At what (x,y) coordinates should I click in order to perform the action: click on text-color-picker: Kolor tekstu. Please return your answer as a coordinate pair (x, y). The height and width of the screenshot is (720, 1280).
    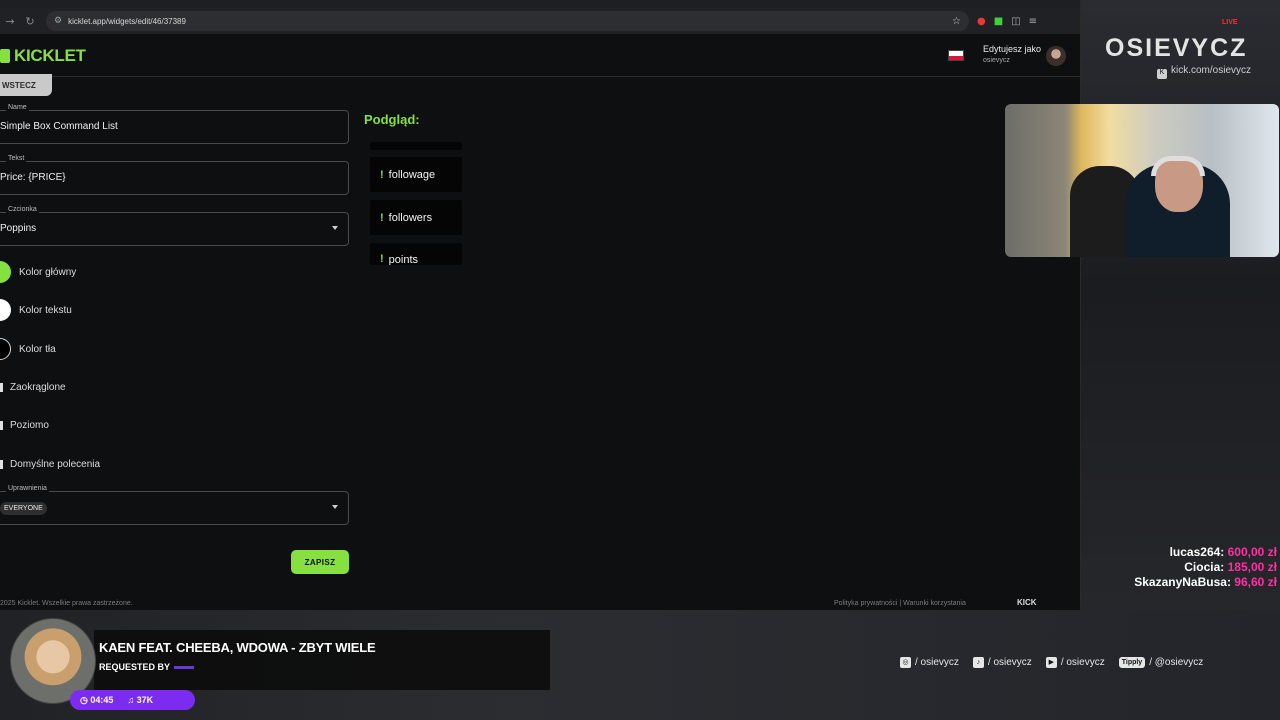
    Looking at the image, I should click on (36, 310).